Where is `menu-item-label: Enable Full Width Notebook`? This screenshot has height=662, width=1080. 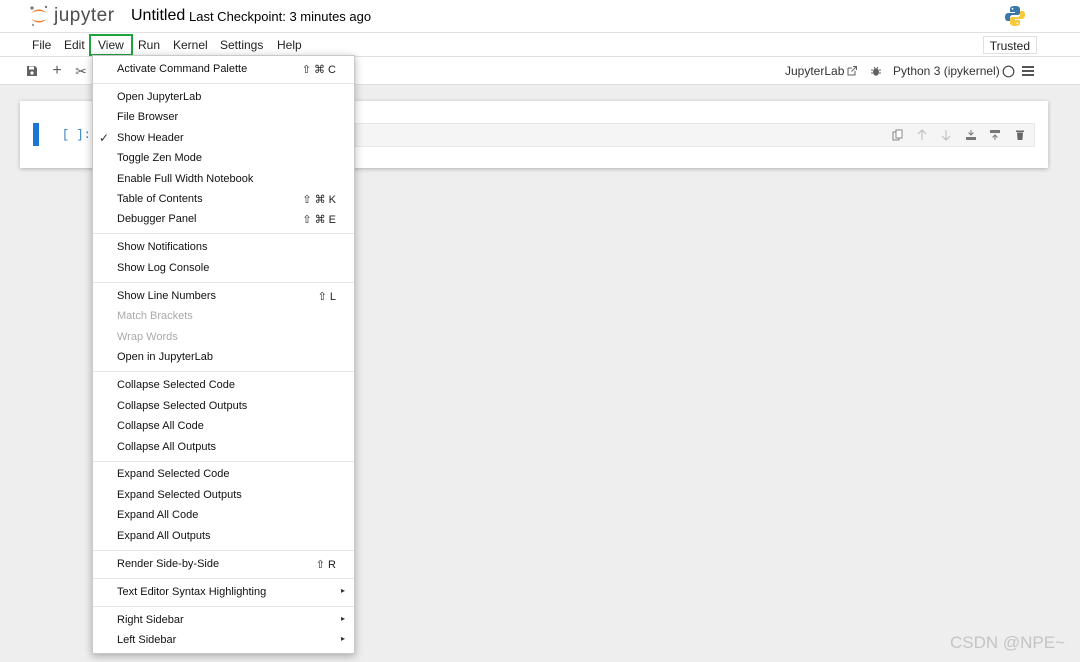
menu-item-label: Enable Full Width Notebook is located at coordinates (185, 179).